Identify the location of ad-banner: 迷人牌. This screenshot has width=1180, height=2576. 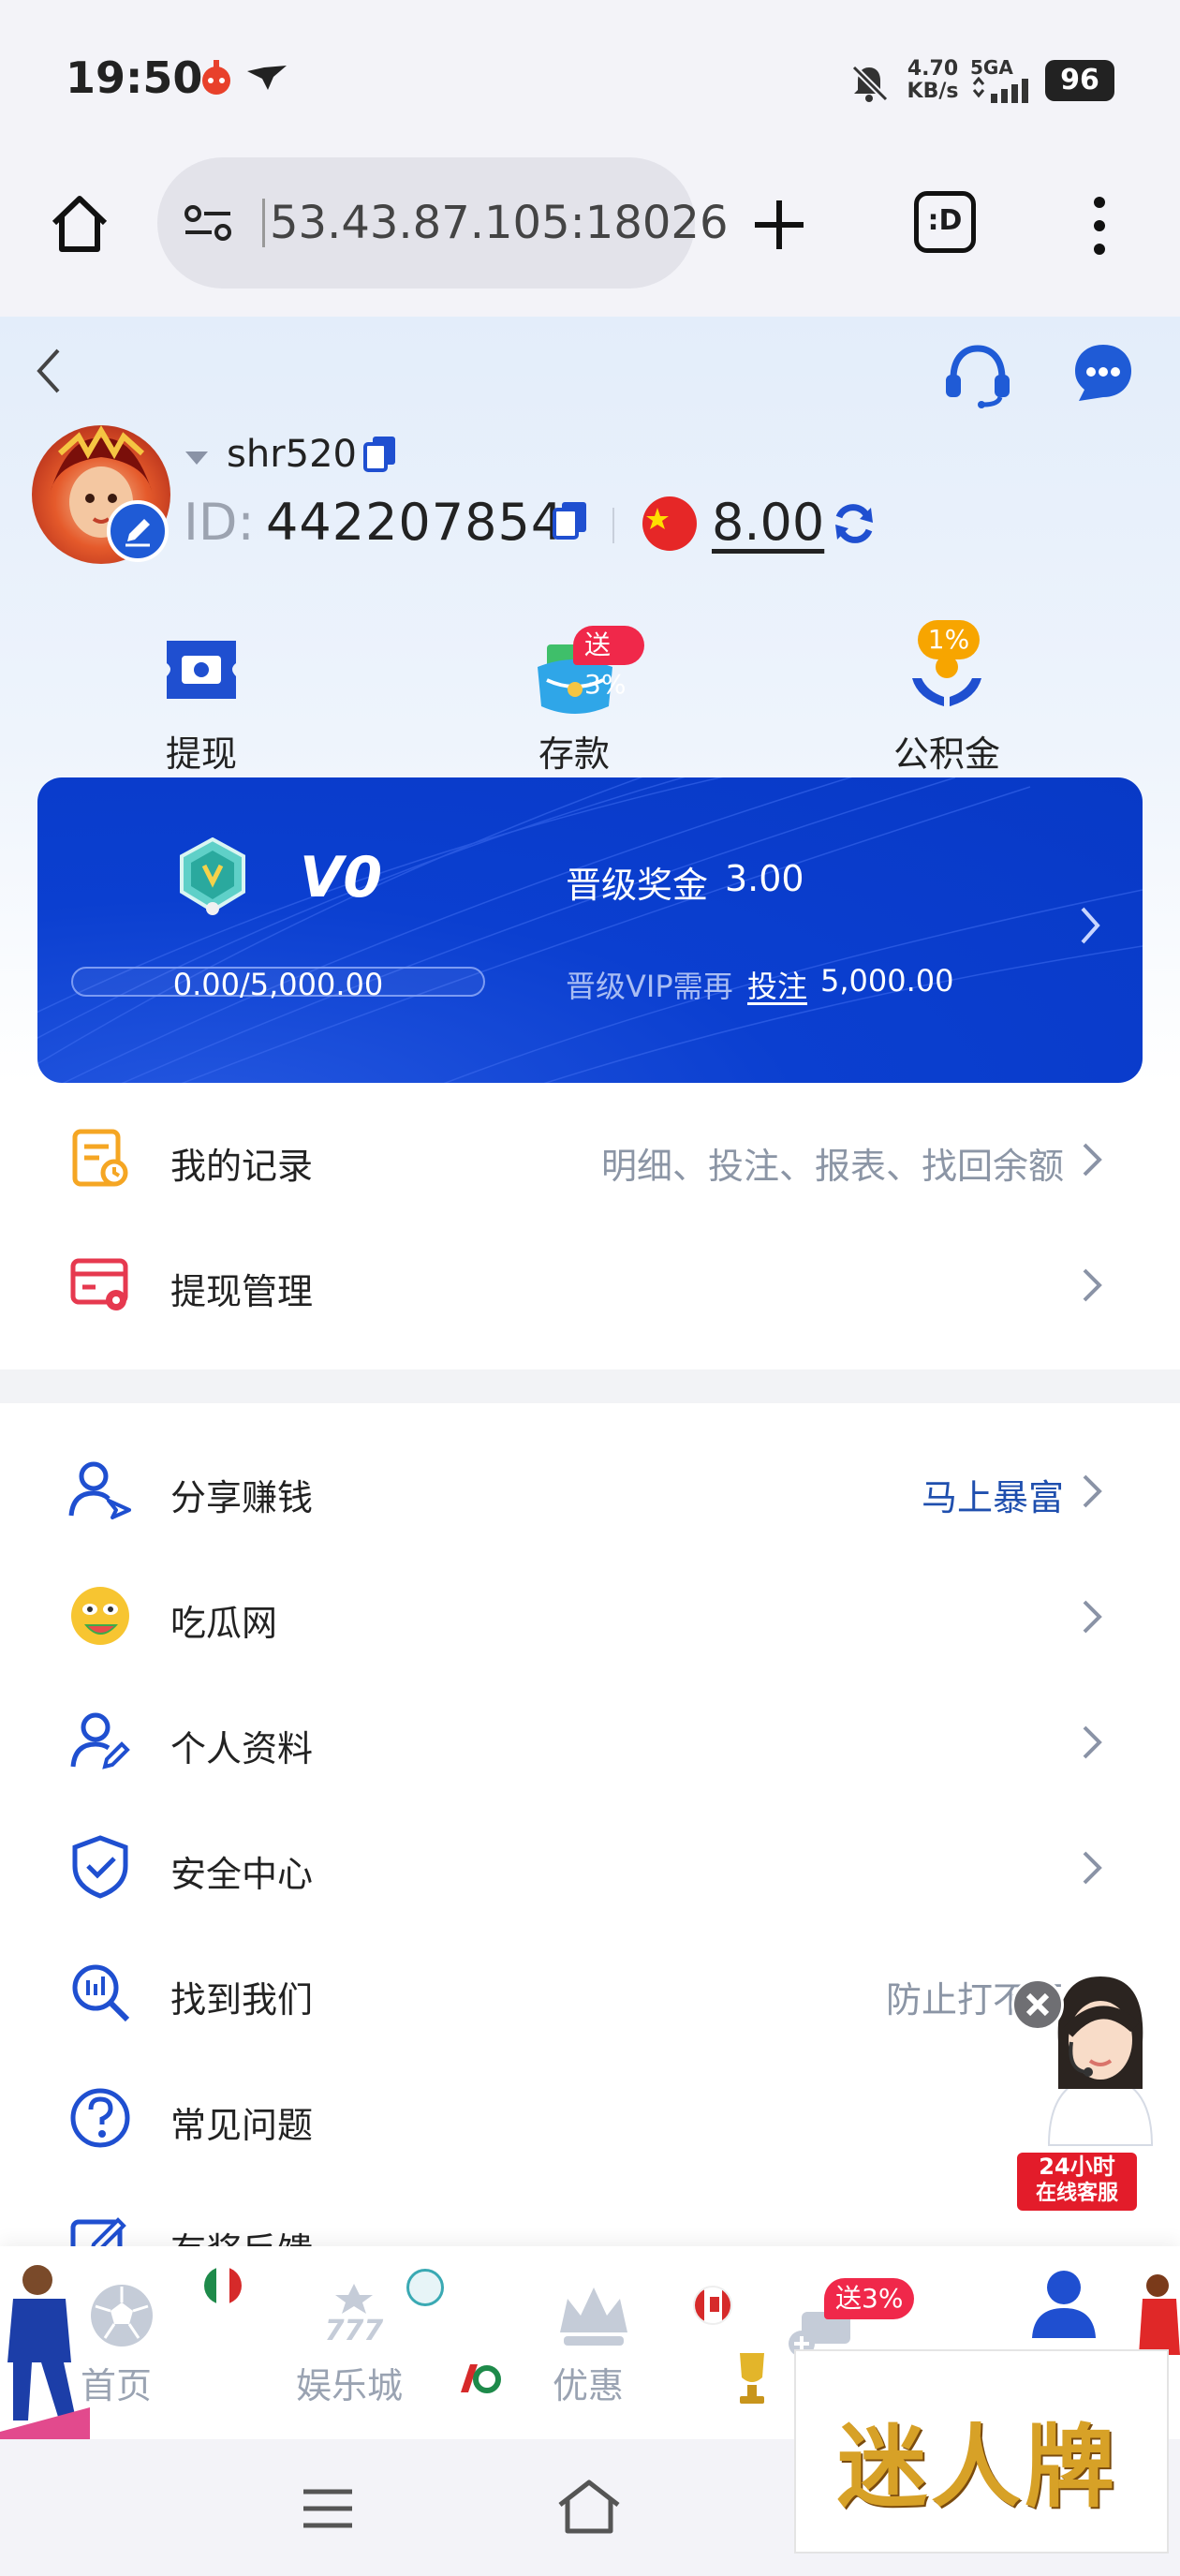
(981, 2451).